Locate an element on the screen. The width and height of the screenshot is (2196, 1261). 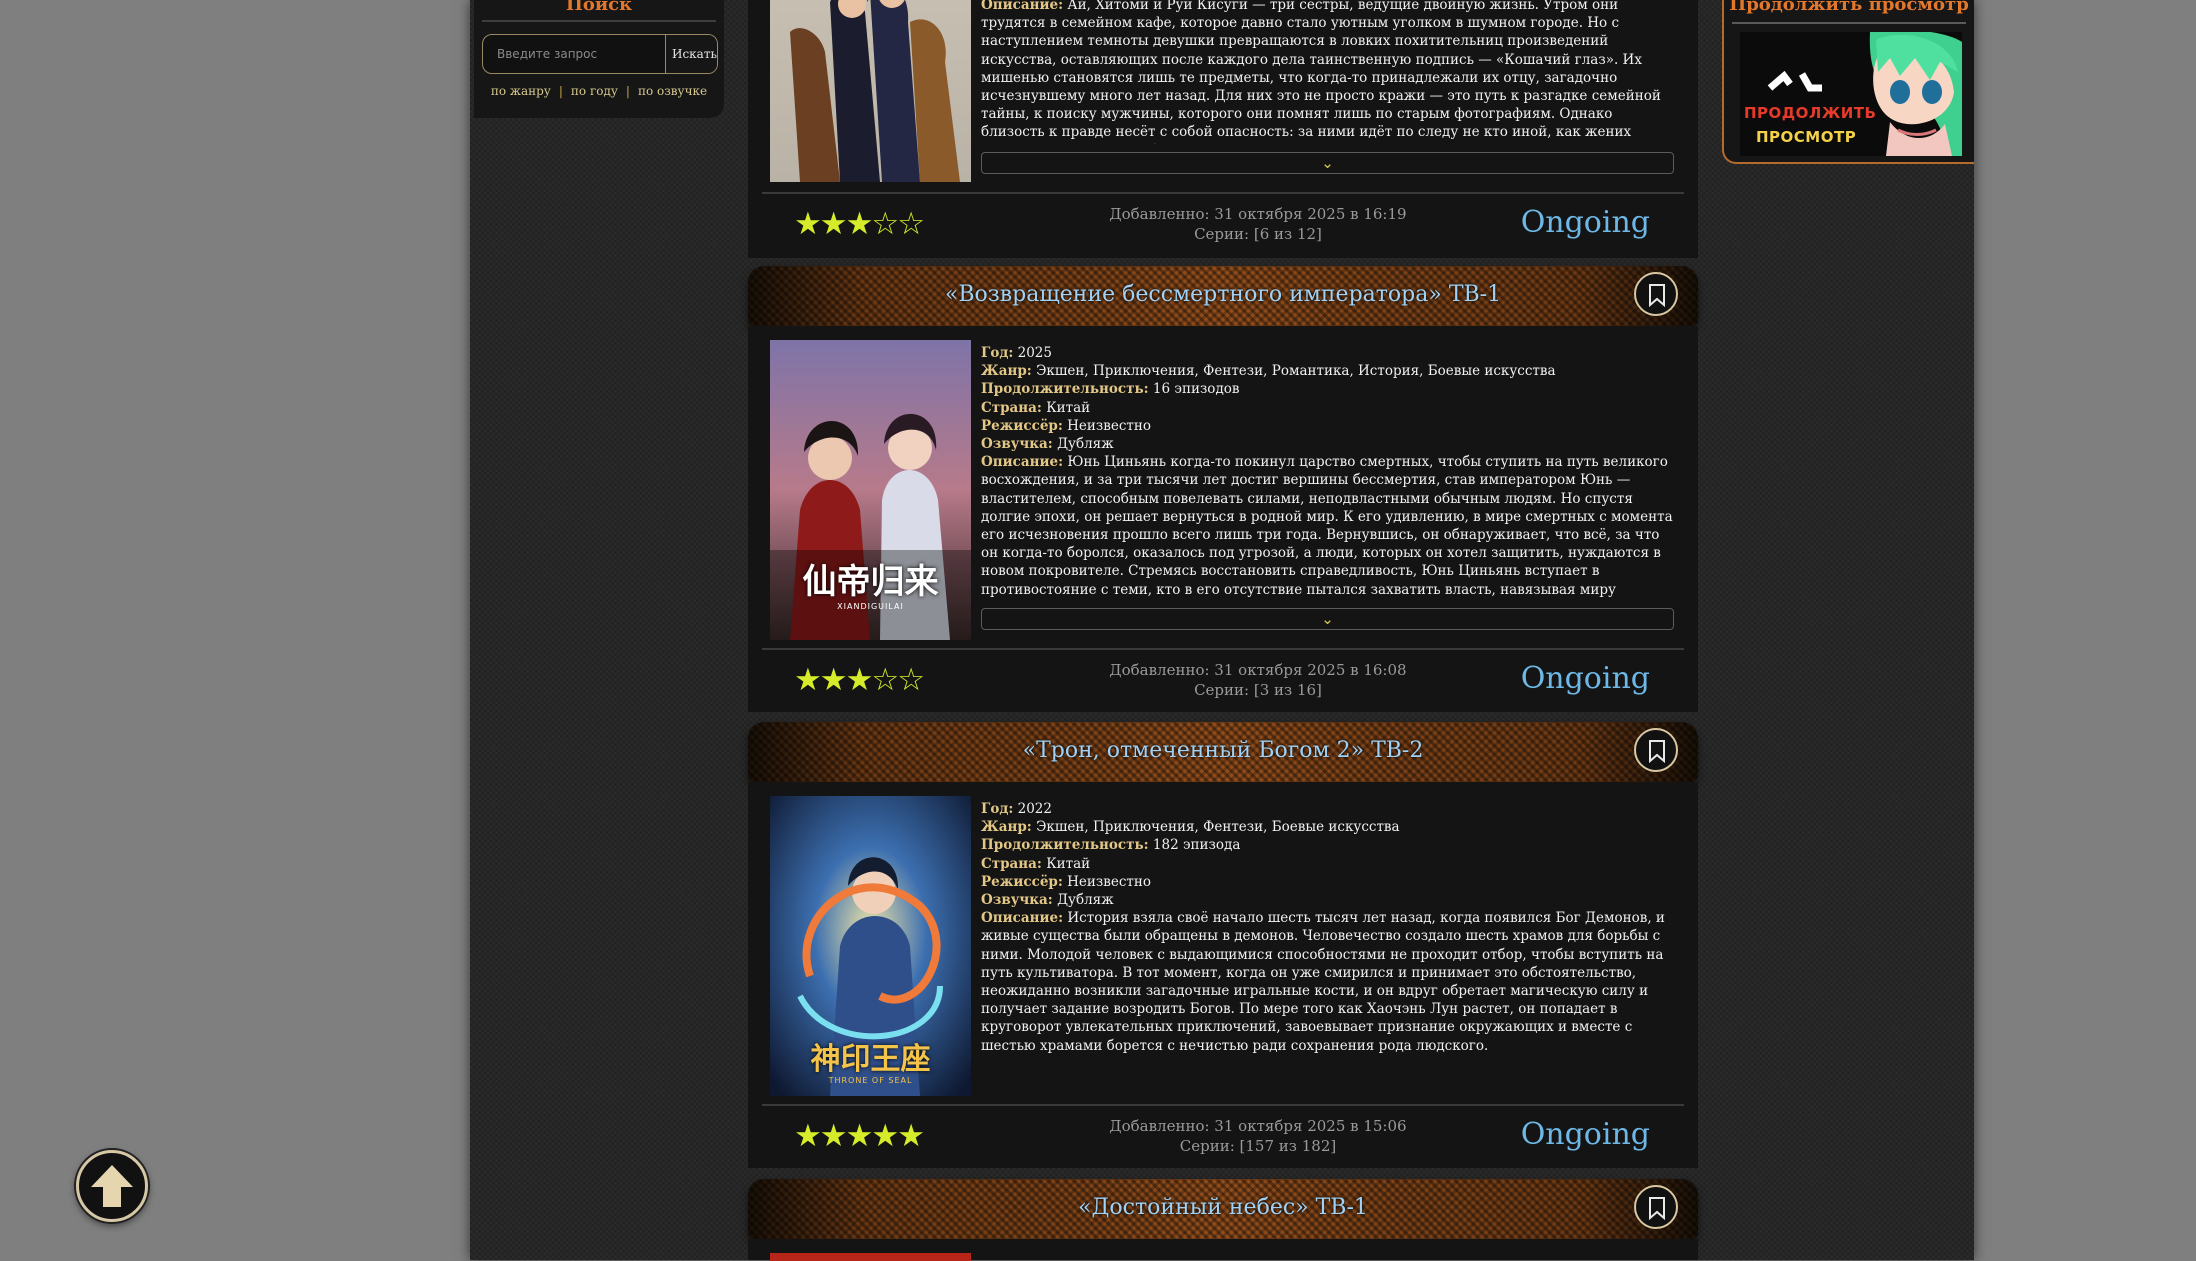
anime-poster is located at coordinates (870, 91).